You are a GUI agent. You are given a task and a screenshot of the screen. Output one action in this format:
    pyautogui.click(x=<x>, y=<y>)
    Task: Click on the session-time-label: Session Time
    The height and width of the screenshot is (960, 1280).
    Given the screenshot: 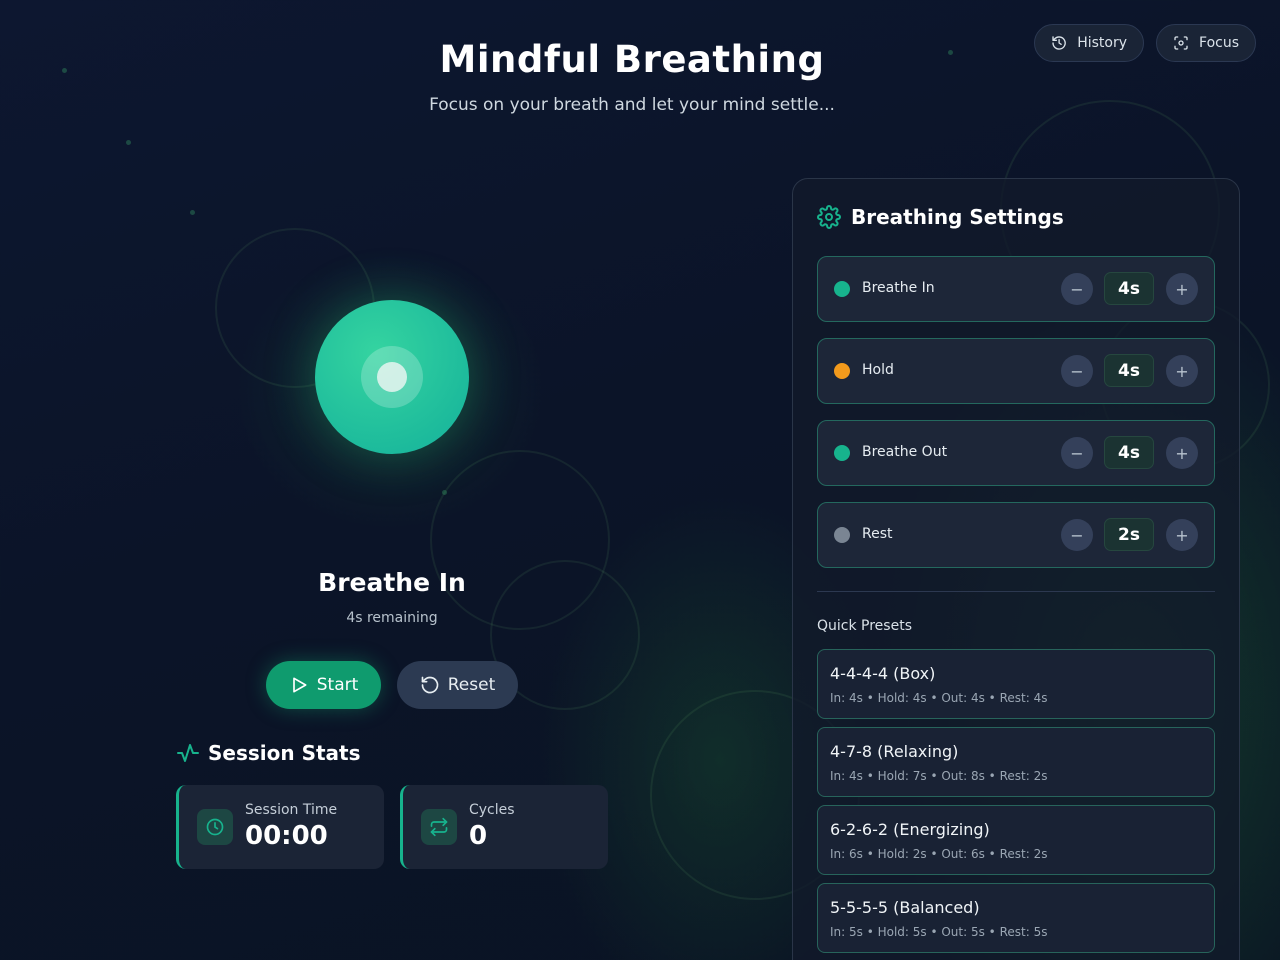 What is the action you would take?
    pyautogui.click(x=291, y=810)
    